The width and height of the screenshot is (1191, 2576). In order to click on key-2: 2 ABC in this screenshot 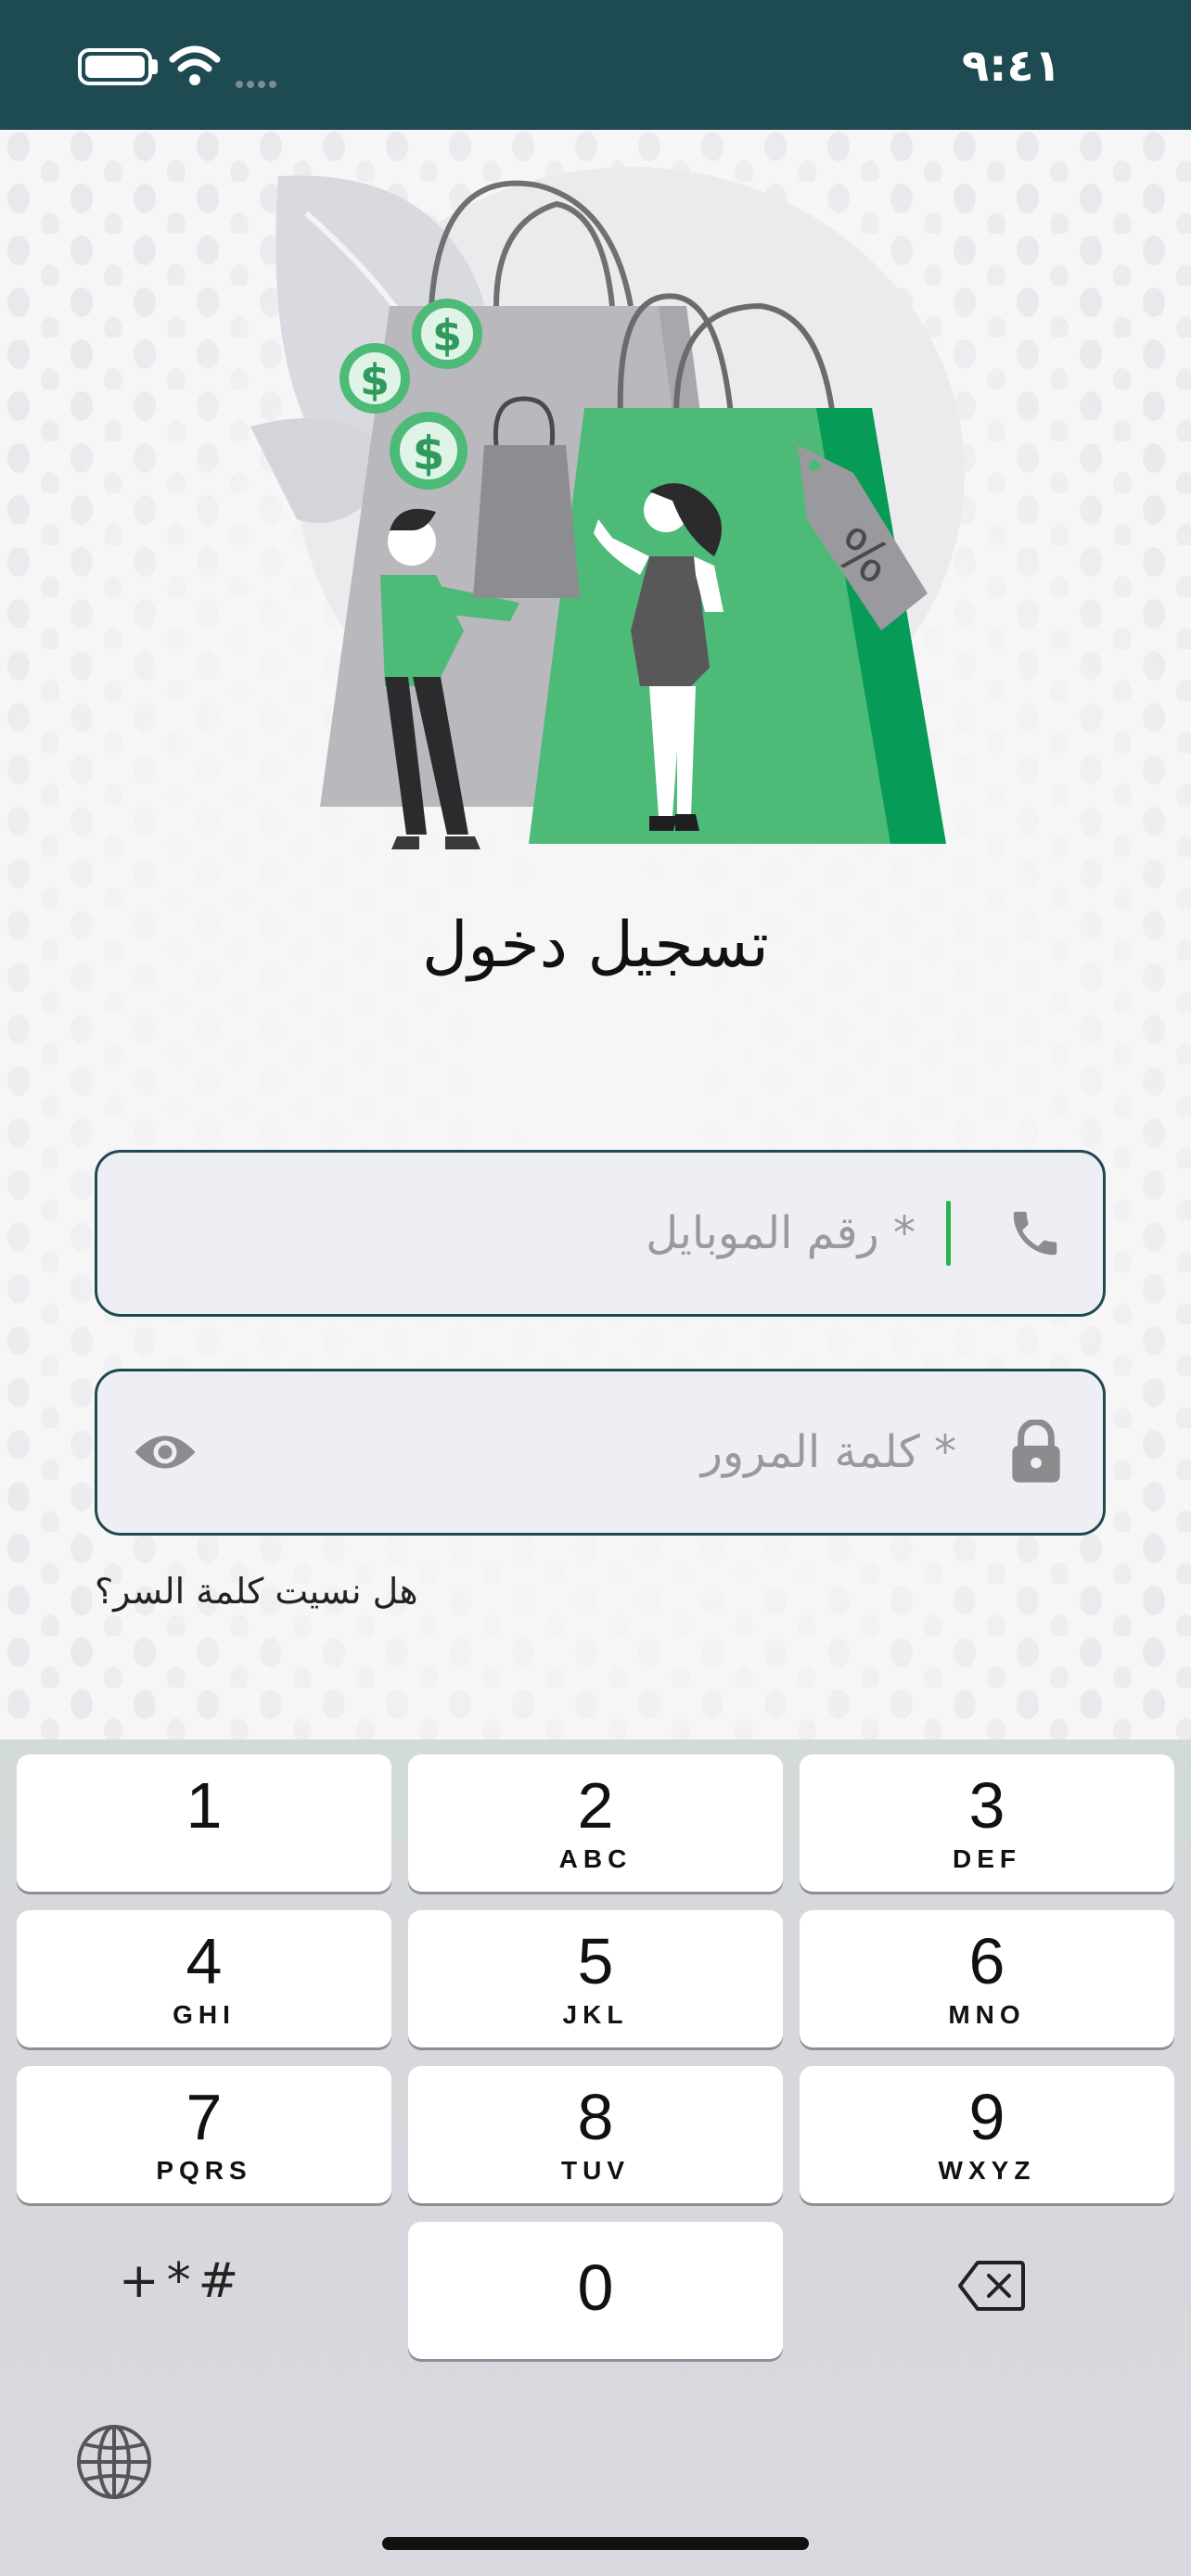, I will do `click(595, 1823)`.